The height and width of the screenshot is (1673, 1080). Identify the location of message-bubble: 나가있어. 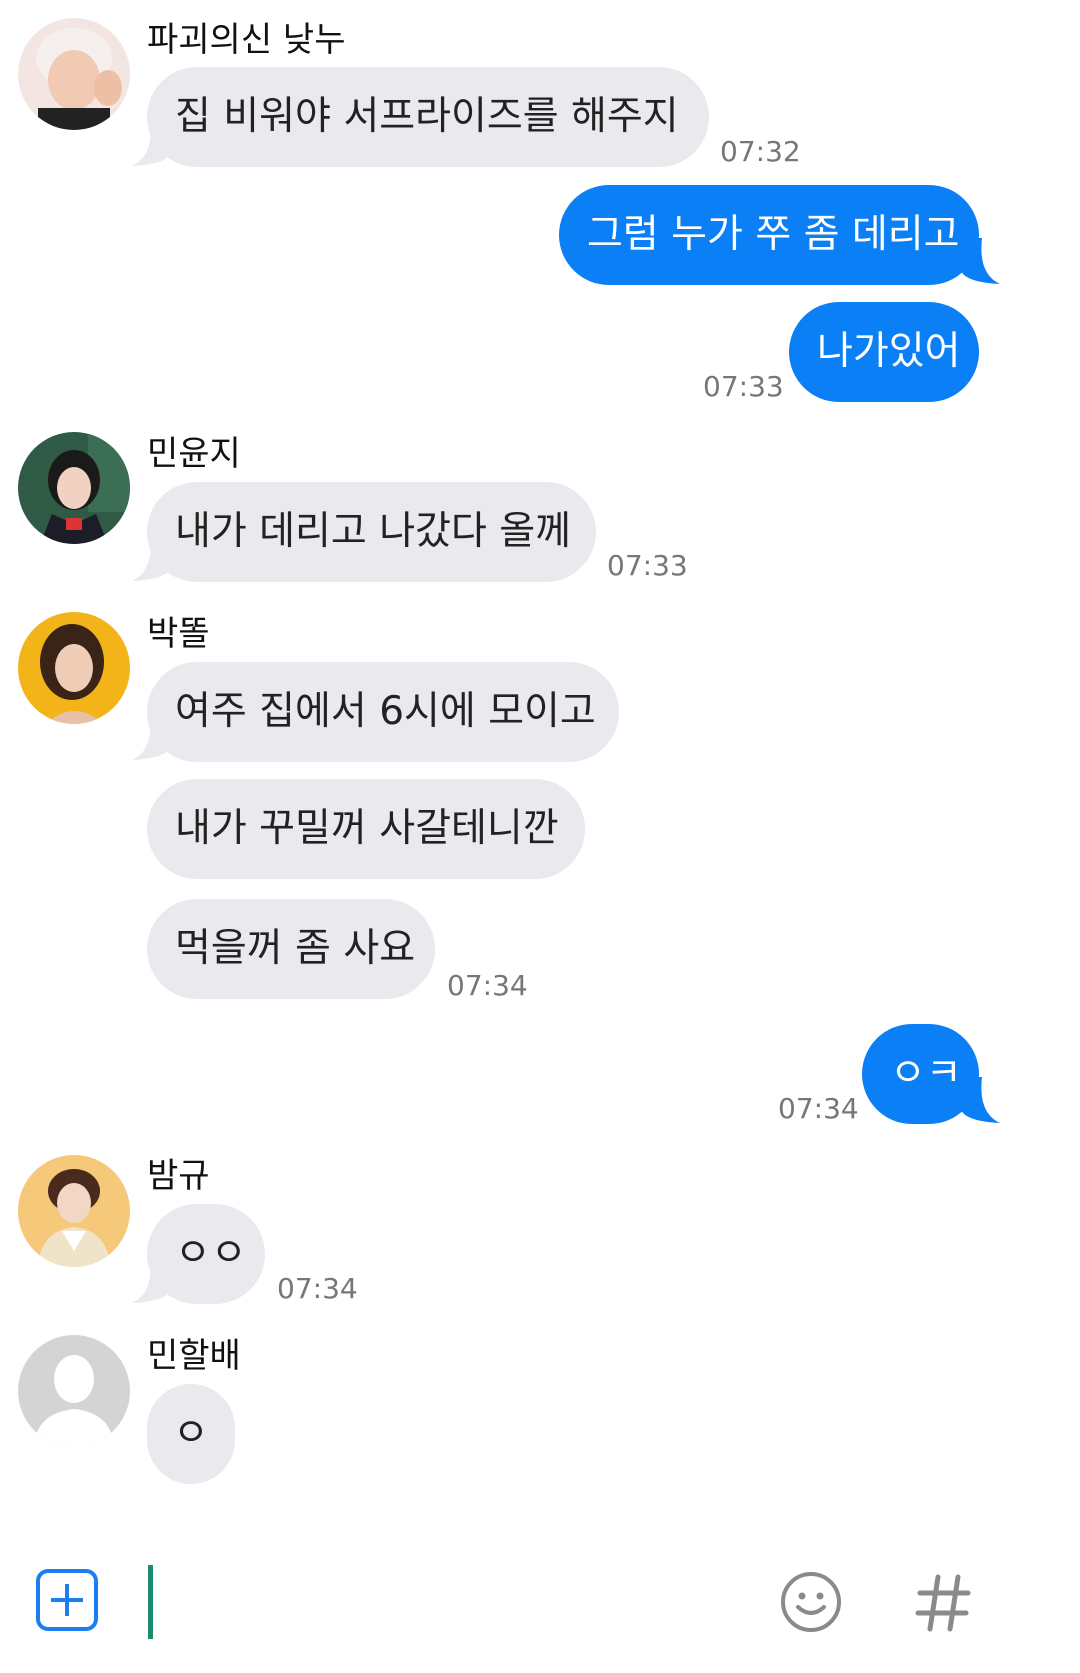
(884, 352).